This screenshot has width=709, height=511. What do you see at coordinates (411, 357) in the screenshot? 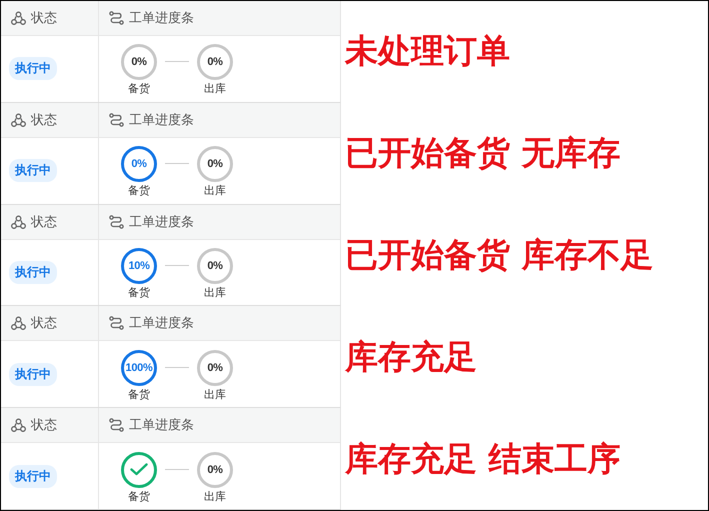
I see `caption: 库存充足` at bounding box center [411, 357].